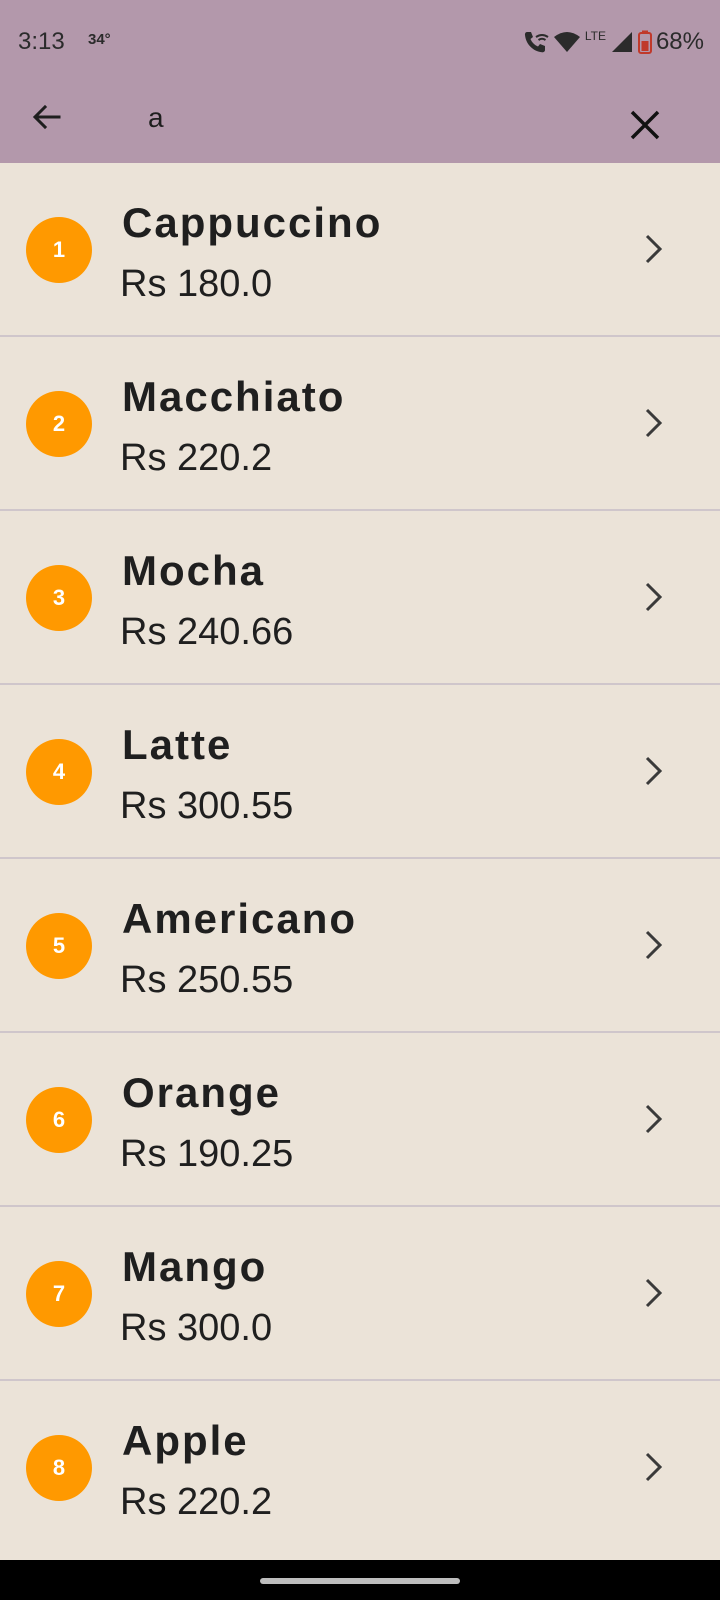 The image size is (720, 1600). Describe the element at coordinates (99, 39) in the screenshot. I see `status-temperature: 34°` at that location.